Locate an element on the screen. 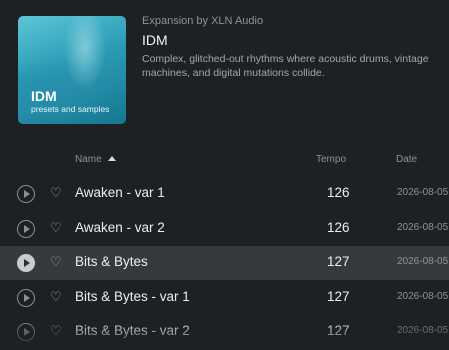 The height and width of the screenshot is (350, 449). loop-name: Awaken - var 2 is located at coordinates (120, 227).